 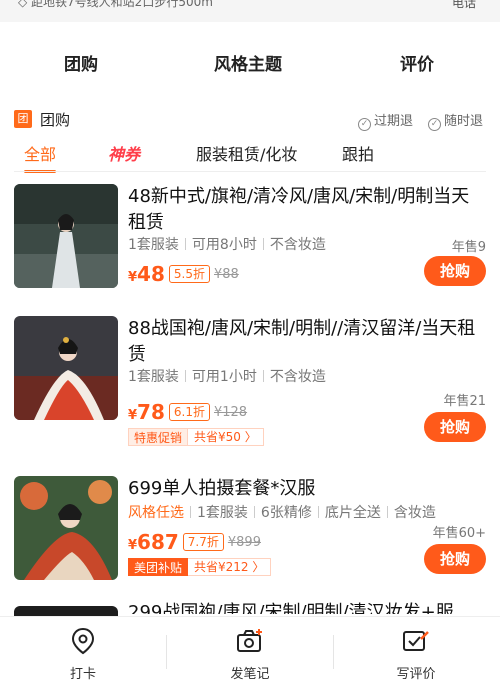 What do you see at coordinates (23, 119) in the screenshot?
I see `group-buy-badge: 团` at bounding box center [23, 119].